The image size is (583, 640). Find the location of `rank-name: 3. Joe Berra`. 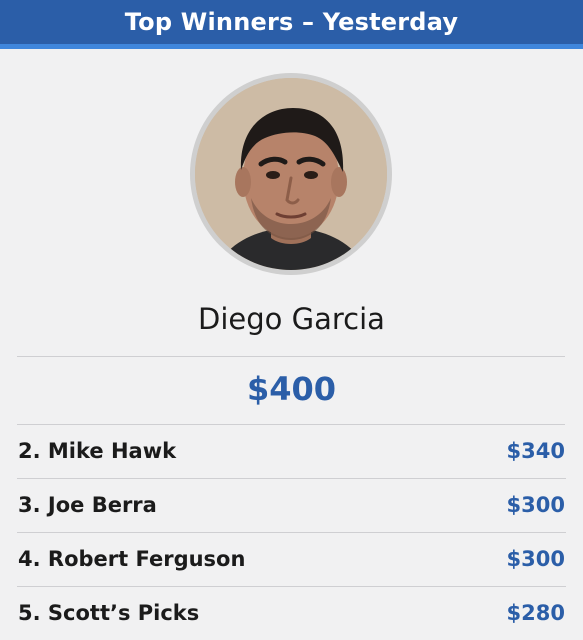

rank-name: 3. Joe Berra is located at coordinates (87, 505).